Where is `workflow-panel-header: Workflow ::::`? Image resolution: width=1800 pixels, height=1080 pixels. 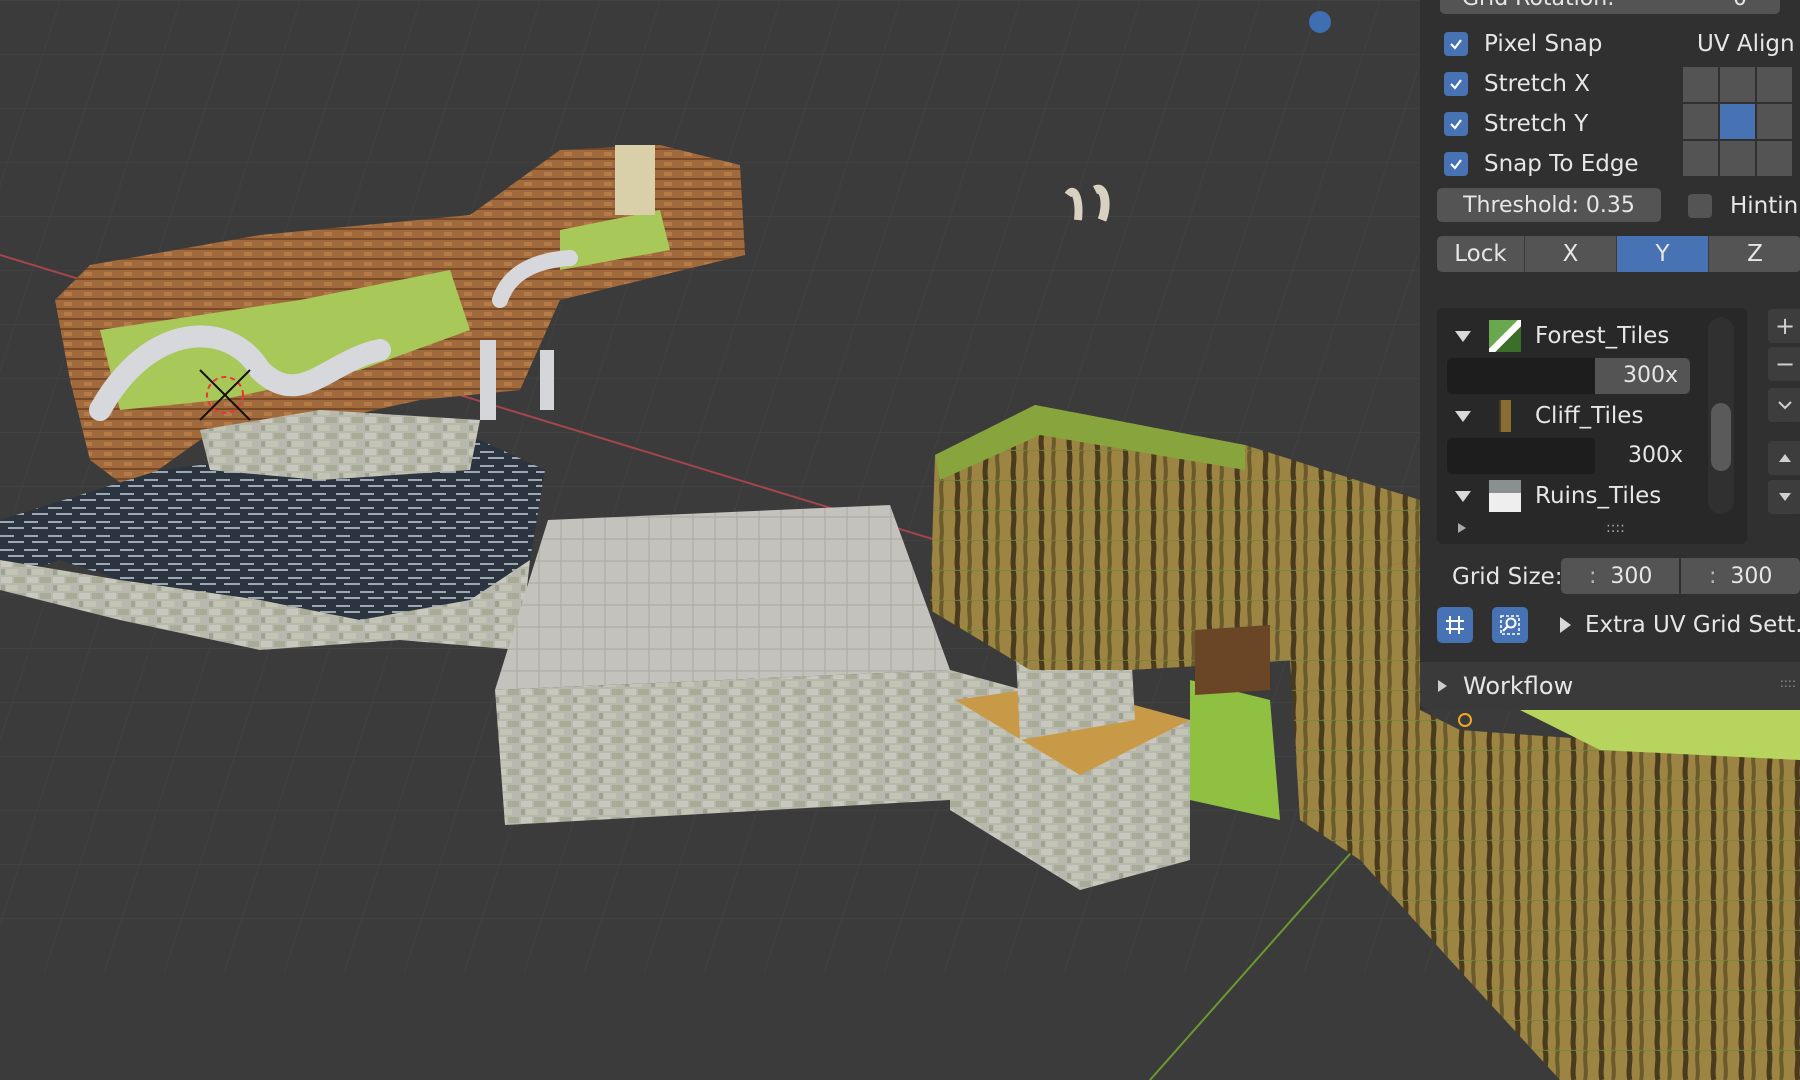
workflow-panel-header: Workflow :::: is located at coordinates (1610, 686).